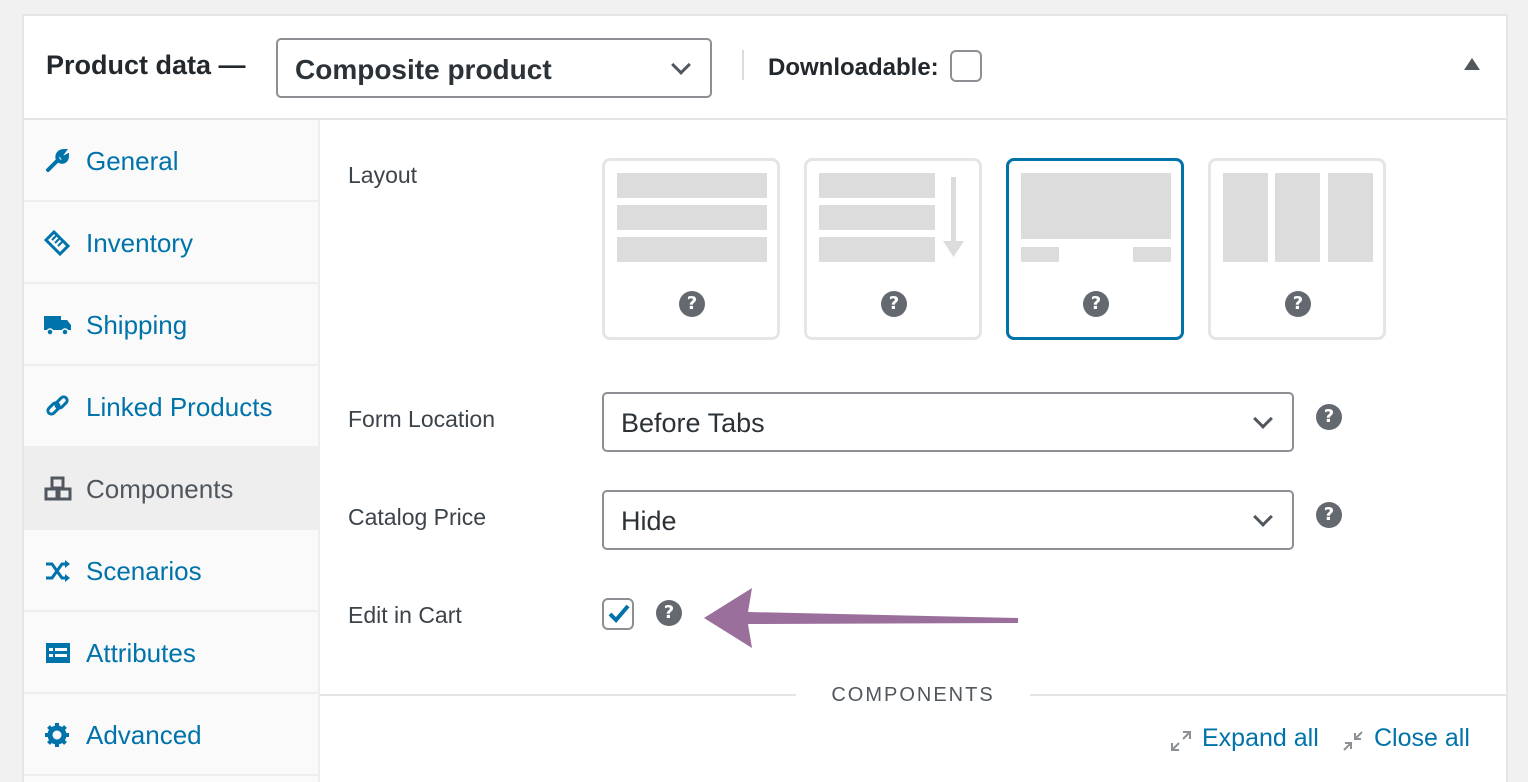  What do you see at coordinates (179, 407) in the screenshot?
I see `tab-label: Linked Products` at bounding box center [179, 407].